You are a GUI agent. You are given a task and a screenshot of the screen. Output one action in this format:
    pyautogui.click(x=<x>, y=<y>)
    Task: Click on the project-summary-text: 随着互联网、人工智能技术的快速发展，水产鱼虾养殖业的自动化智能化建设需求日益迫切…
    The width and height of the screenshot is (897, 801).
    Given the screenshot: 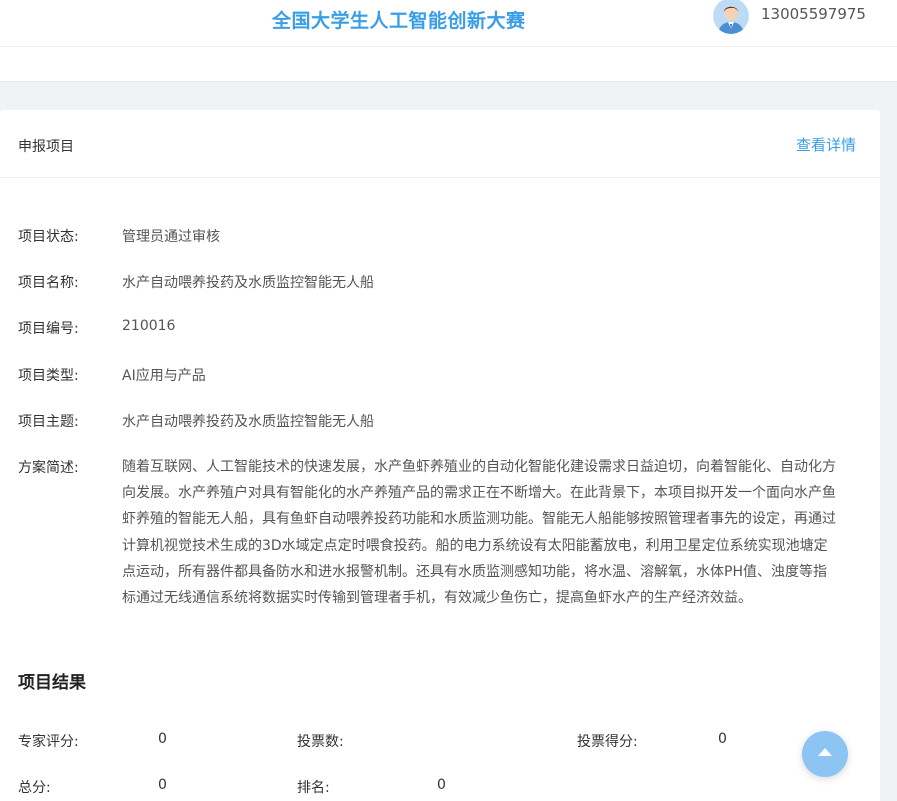 What is the action you would take?
    pyautogui.click(x=479, y=533)
    